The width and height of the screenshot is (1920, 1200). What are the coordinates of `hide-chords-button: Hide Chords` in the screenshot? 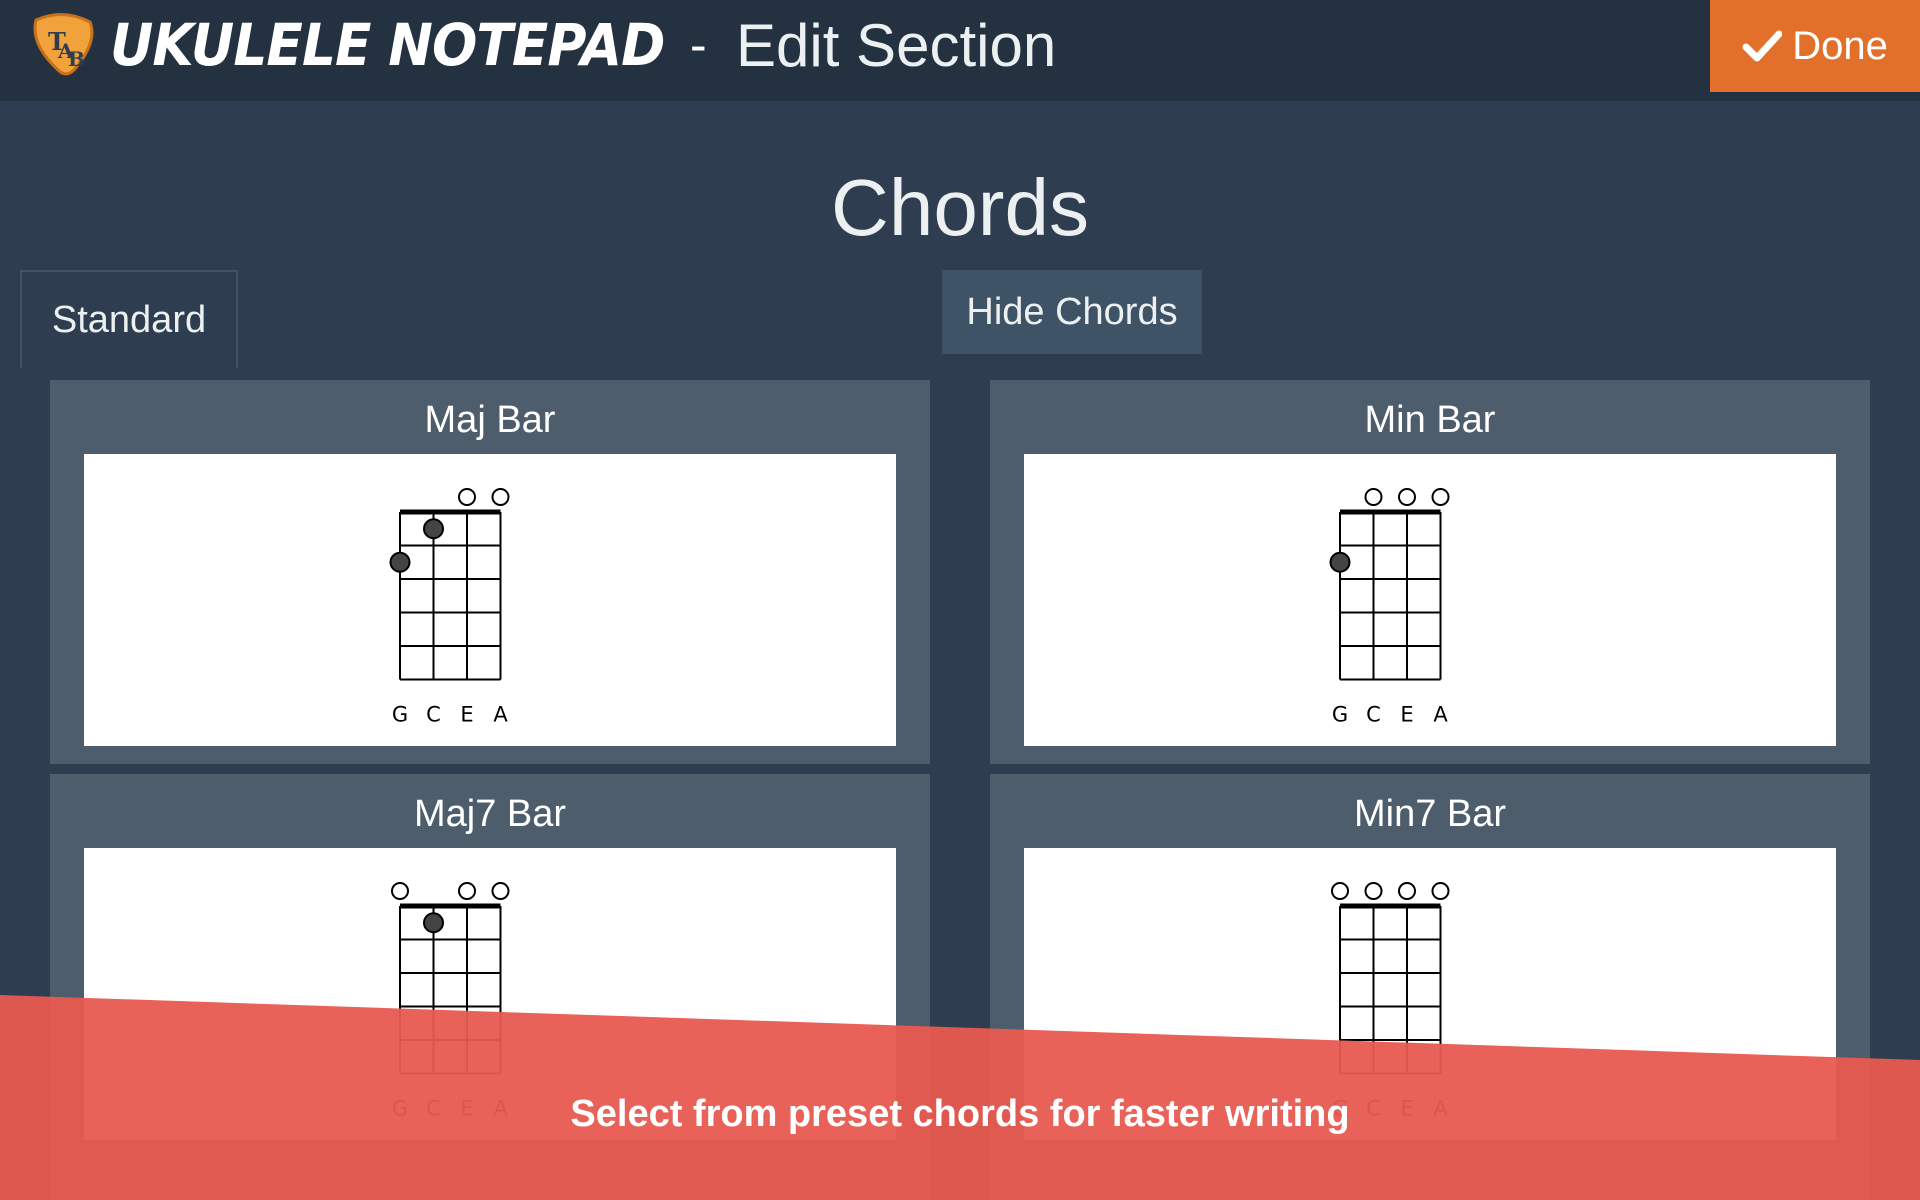 It's located at (1072, 312).